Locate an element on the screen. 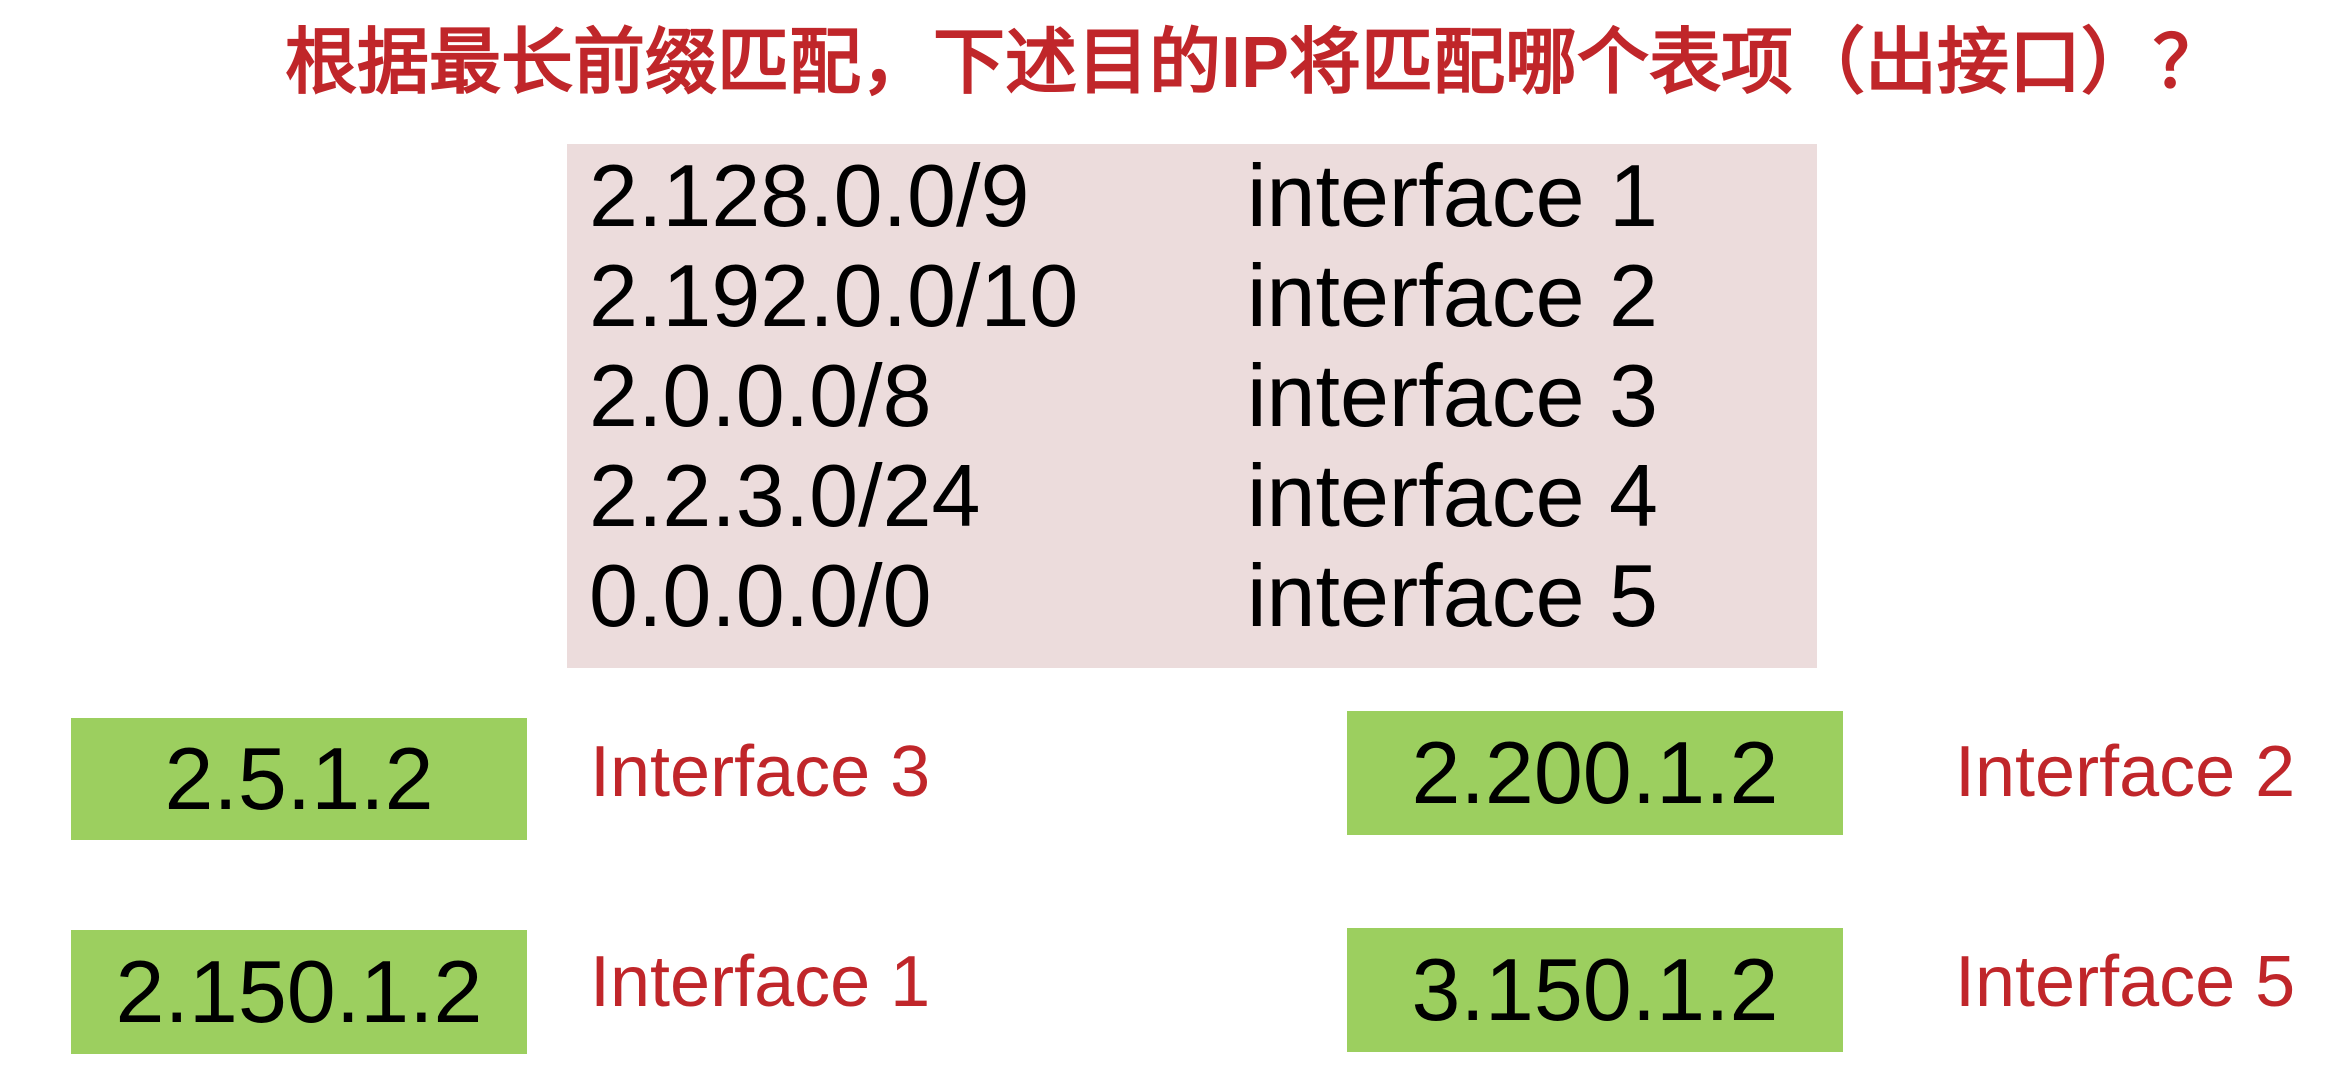  destination-ip-box: 2.200.1.2 is located at coordinates (1595, 773).